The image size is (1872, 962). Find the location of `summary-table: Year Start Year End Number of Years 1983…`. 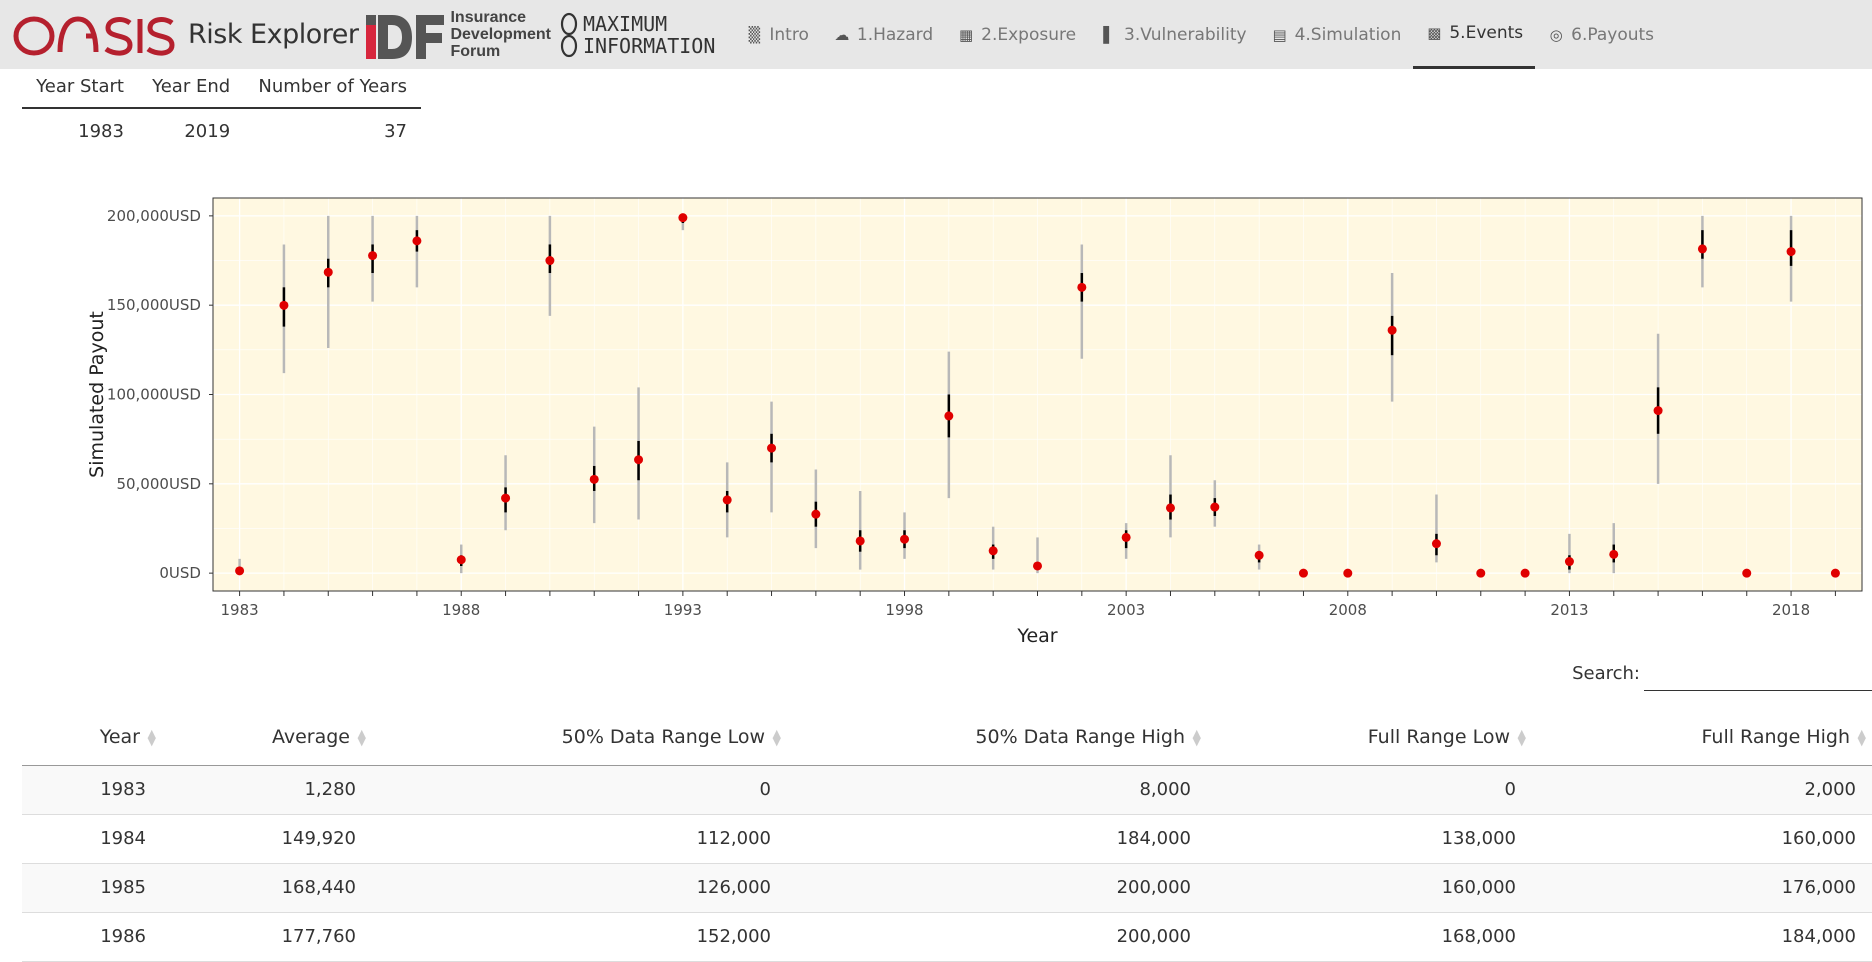

summary-table: Year Start Year End Number of Years 1983… is located at coordinates (221, 112).